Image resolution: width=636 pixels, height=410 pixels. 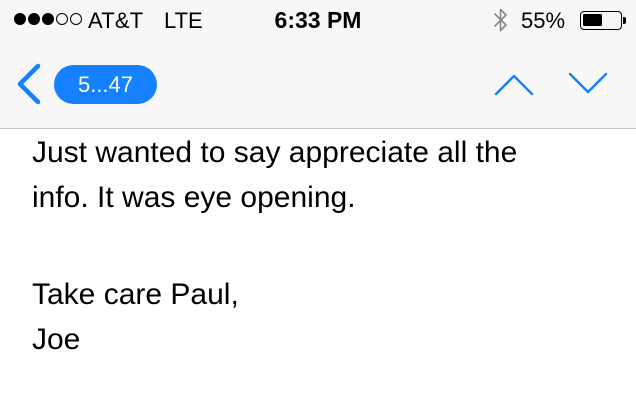 I want to click on battery-icon, so click(x=601, y=20).